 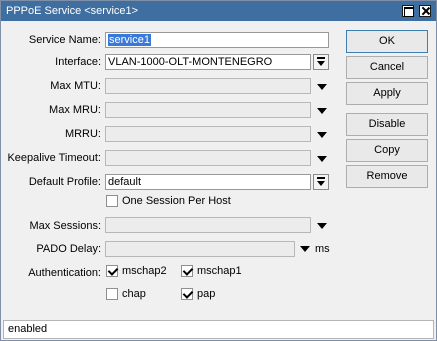 I want to click on service-name-label: Service Name:, so click(x=64, y=40).